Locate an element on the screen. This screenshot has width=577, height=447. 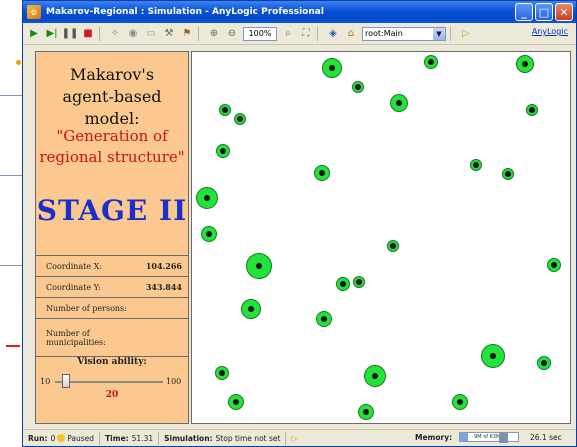
app-icon: ⚙ is located at coordinates (34, 12).